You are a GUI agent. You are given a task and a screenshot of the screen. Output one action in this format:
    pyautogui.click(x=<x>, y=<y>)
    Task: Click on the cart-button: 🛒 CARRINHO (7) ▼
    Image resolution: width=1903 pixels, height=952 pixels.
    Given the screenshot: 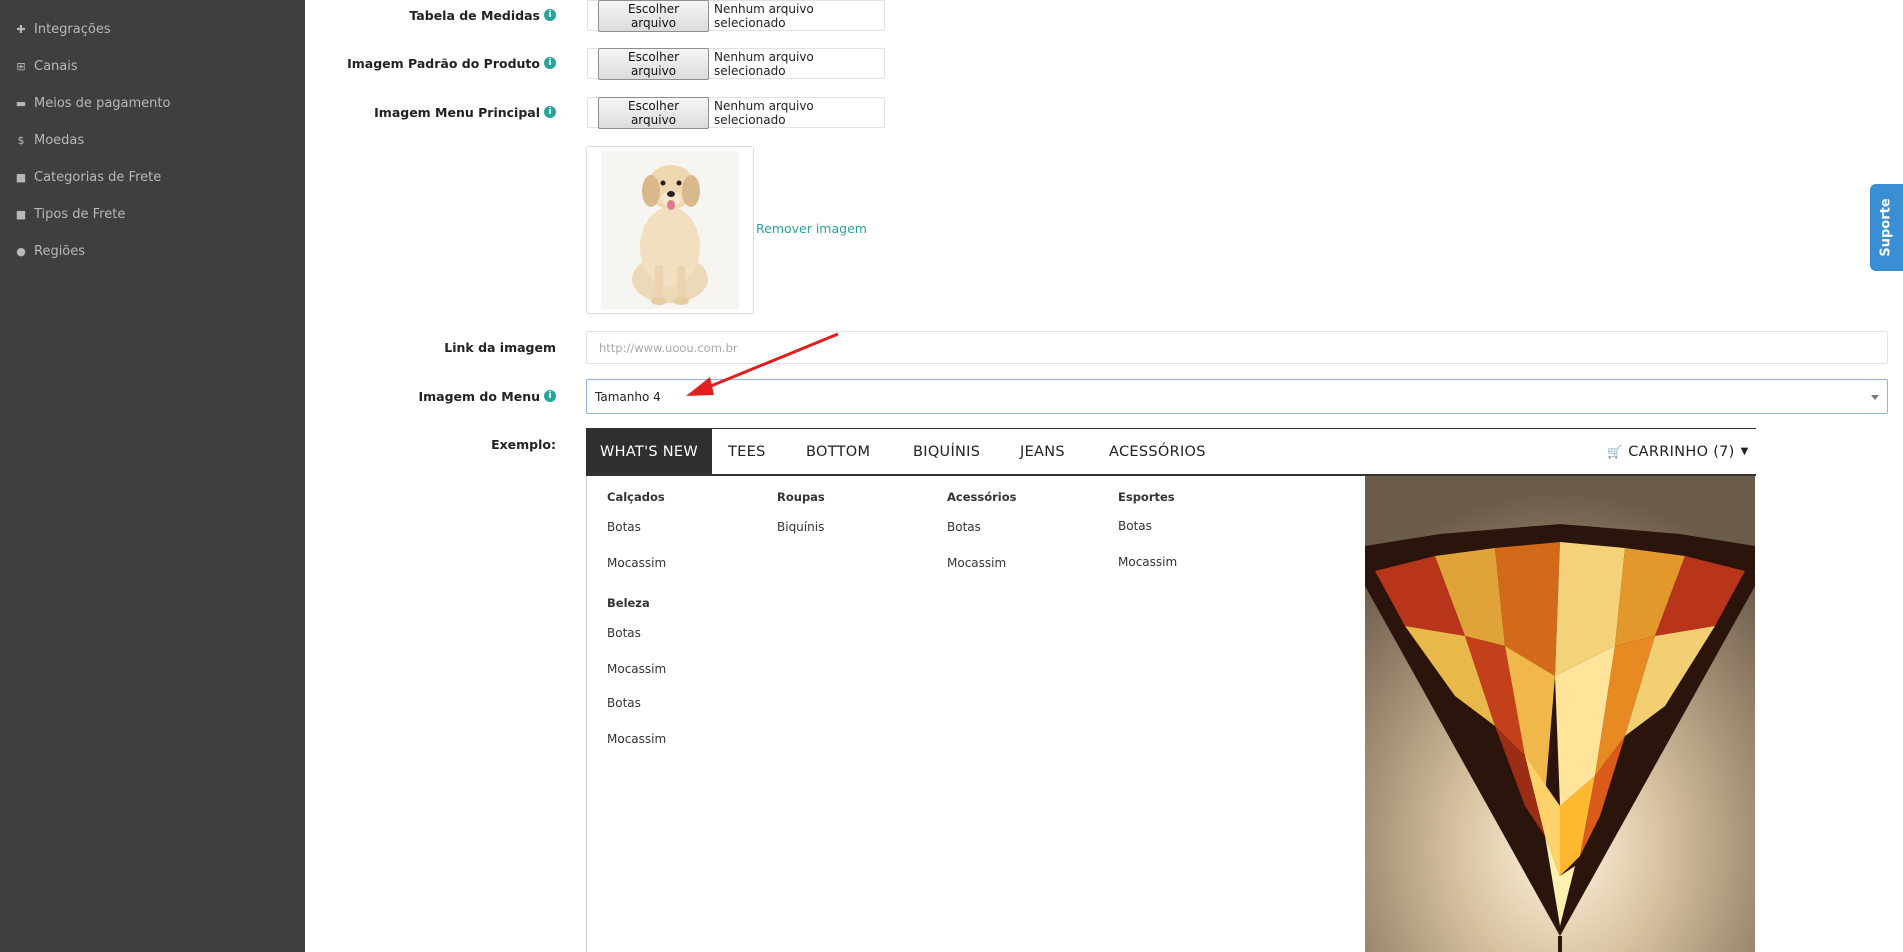 What is the action you would take?
    pyautogui.click(x=1678, y=451)
    